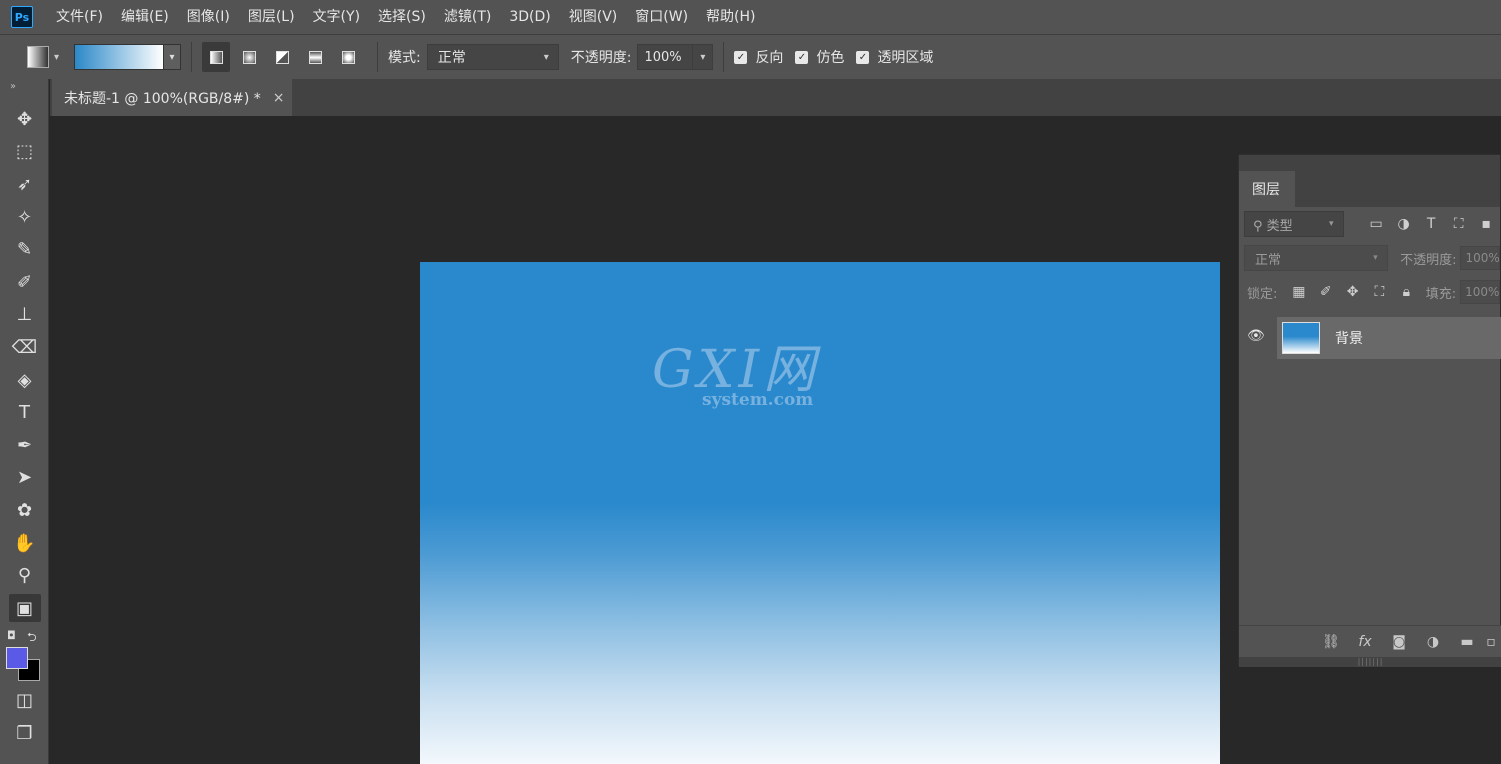 This screenshot has width=1501, height=764. Describe the element at coordinates (348, 57) in the screenshot. I see `diamond-gradient-button` at that location.